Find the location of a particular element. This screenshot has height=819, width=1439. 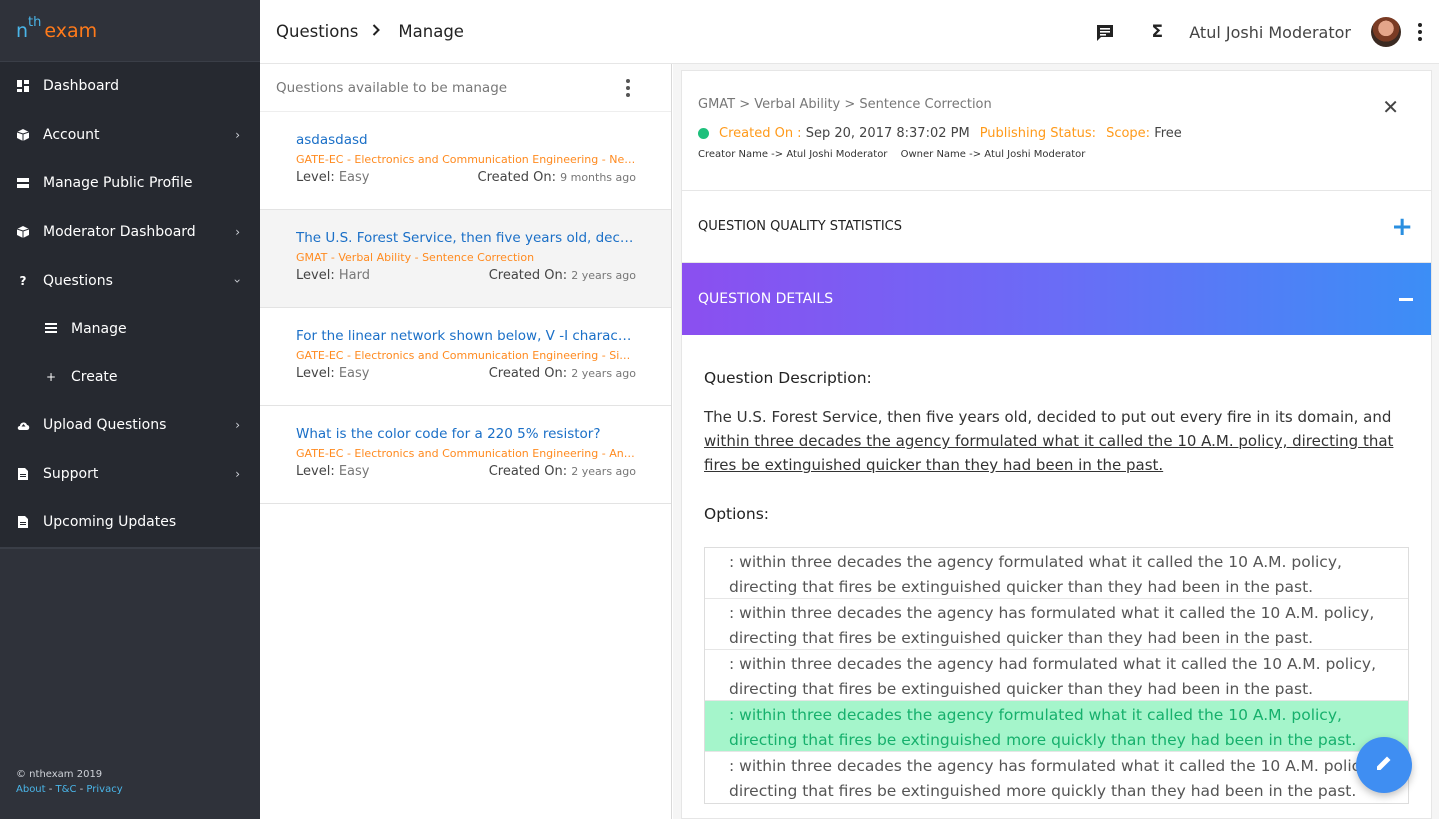

feedback-icon is located at coordinates (1105, 32).